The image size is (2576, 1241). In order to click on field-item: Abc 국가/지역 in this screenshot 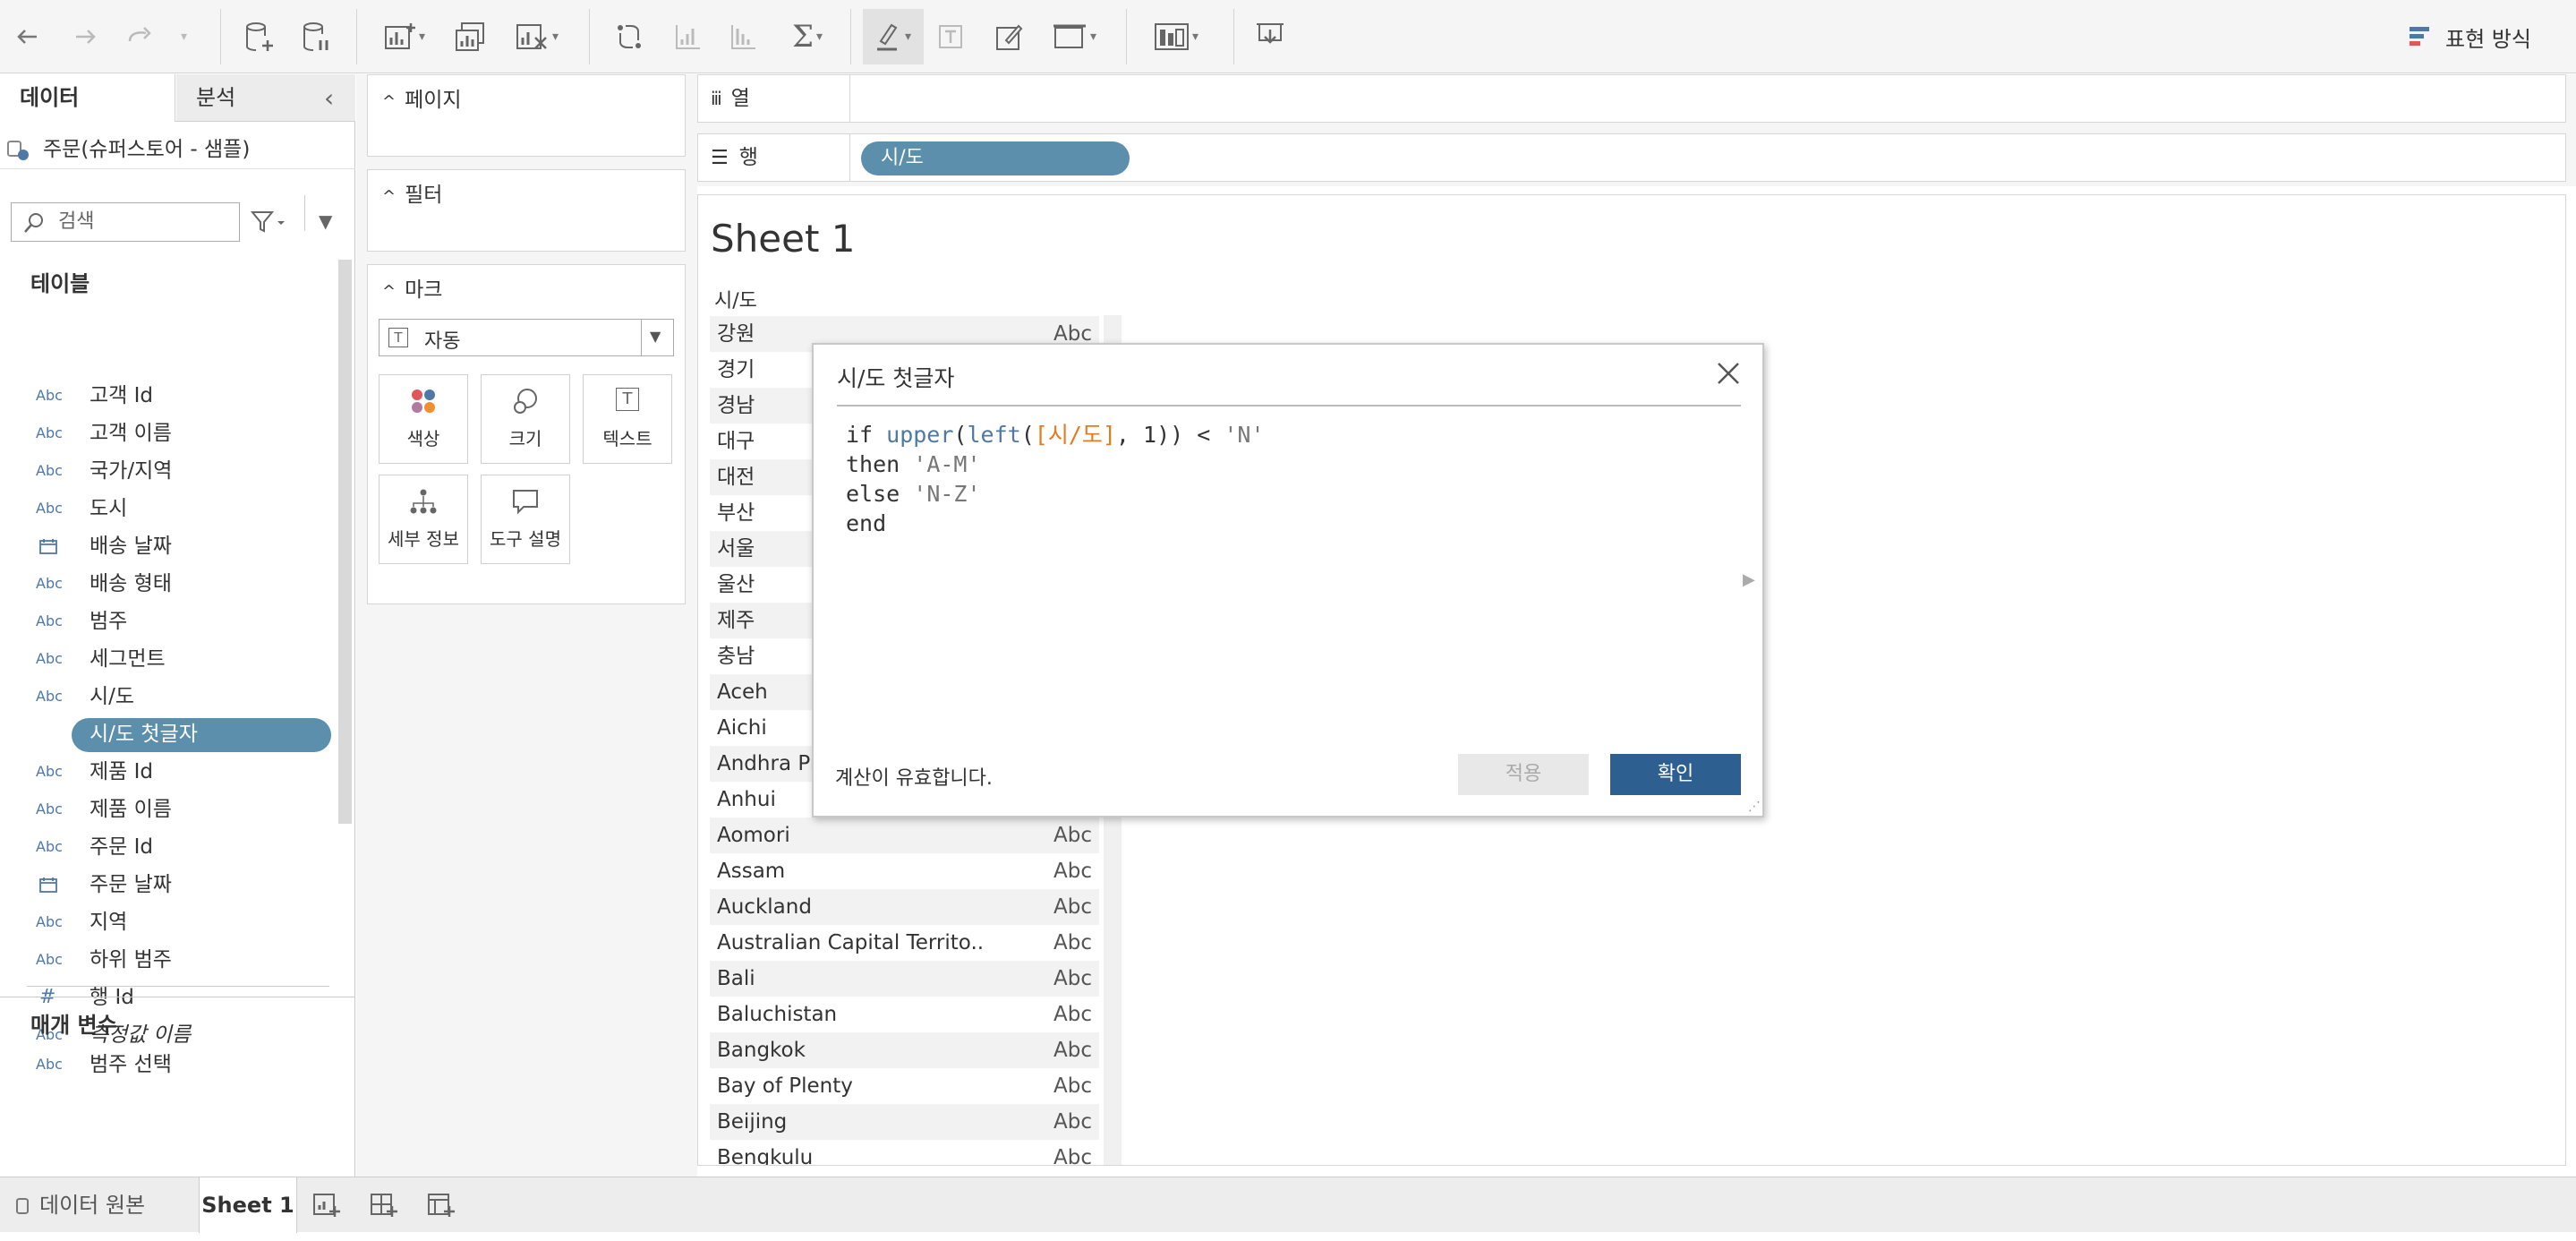, I will do `click(169, 471)`.